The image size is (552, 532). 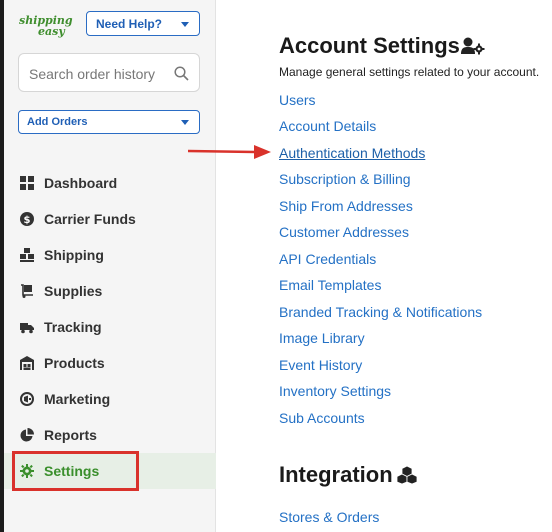 I want to click on search-icon, so click(x=181, y=73).